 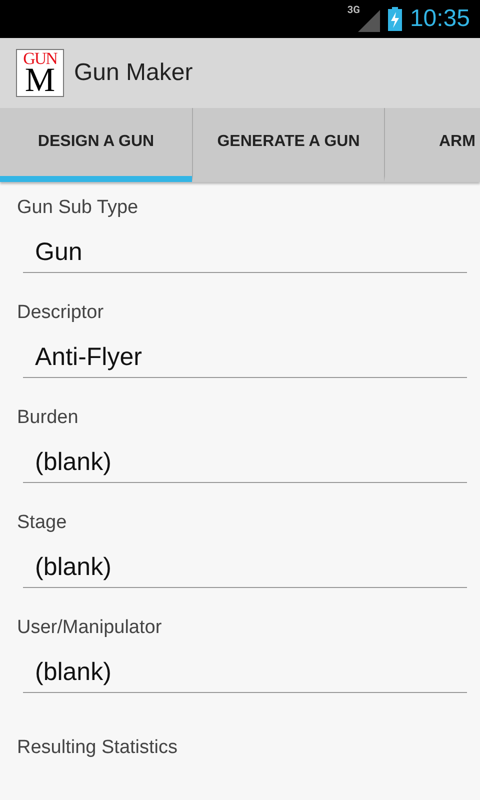 What do you see at coordinates (48, 418) in the screenshot?
I see `field-label: Burden` at bounding box center [48, 418].